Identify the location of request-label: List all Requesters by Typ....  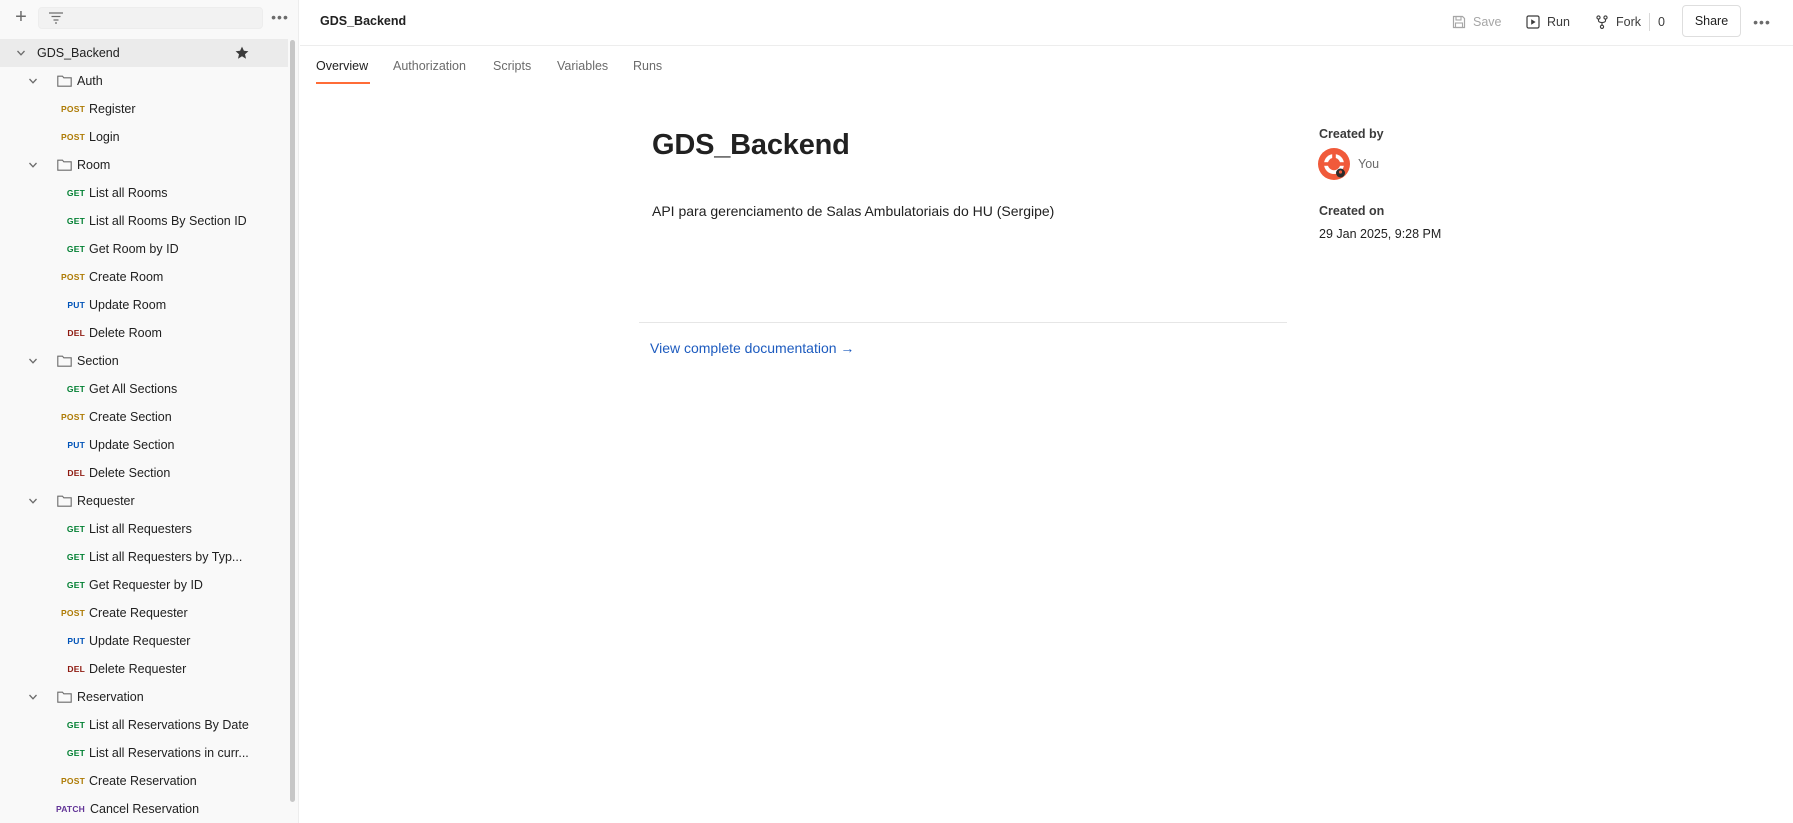
(166, 557).